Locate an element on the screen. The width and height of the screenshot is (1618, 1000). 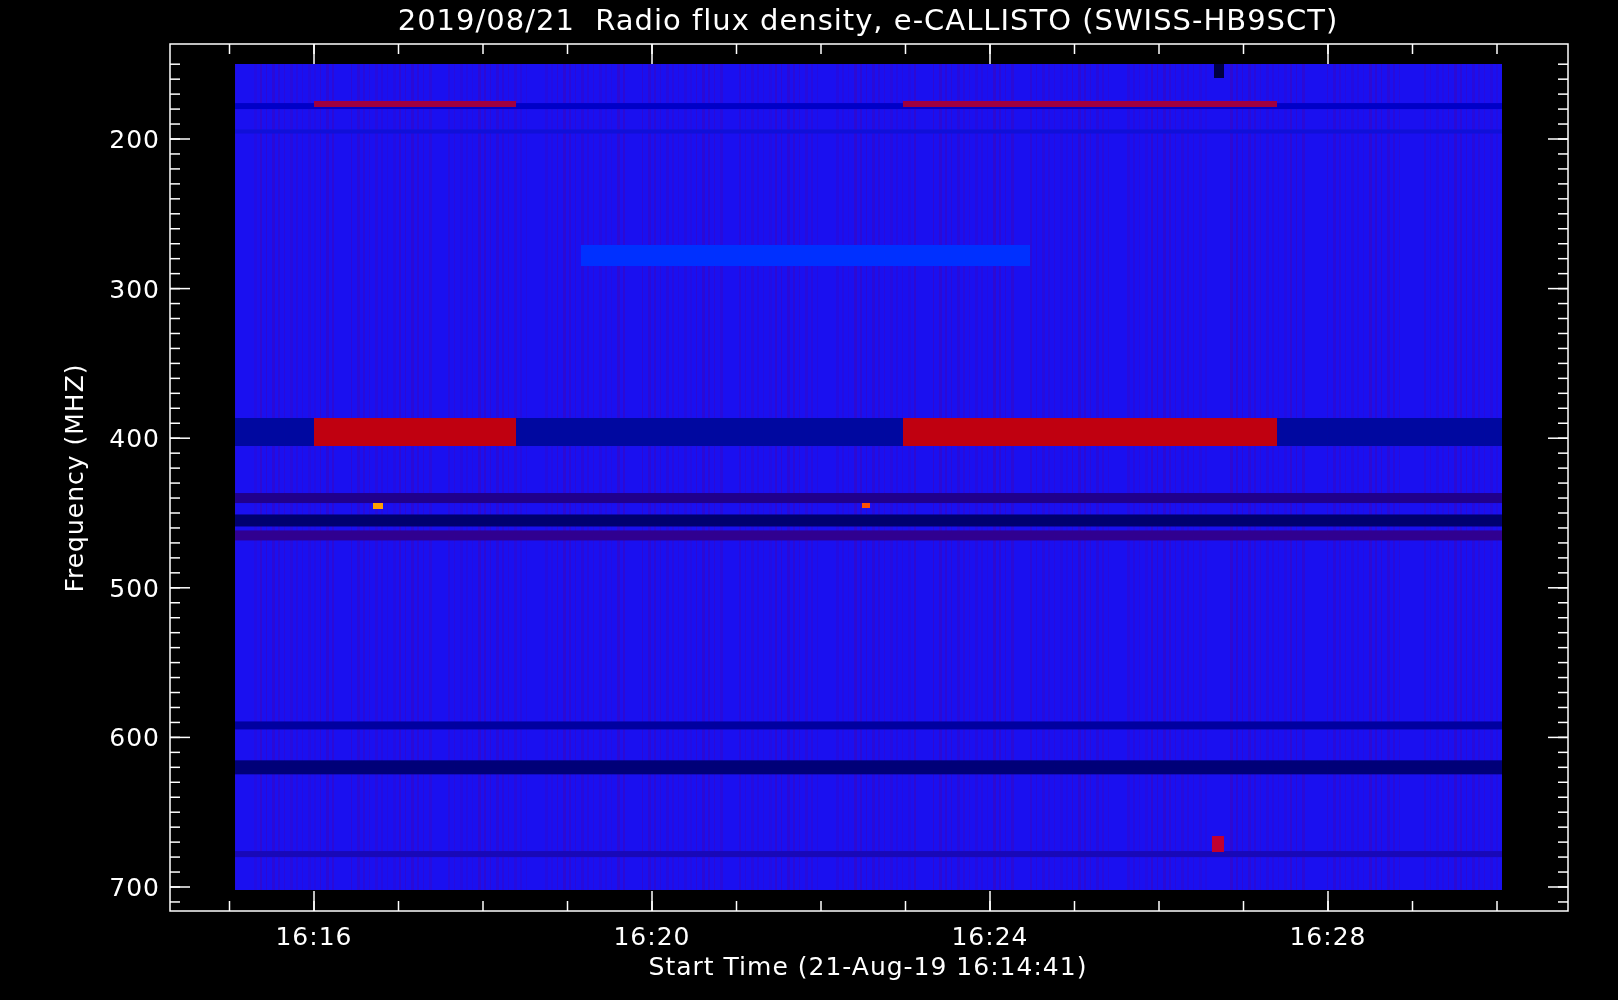
axis-tick-label: 16:24 is located at coordinates (990, 936).